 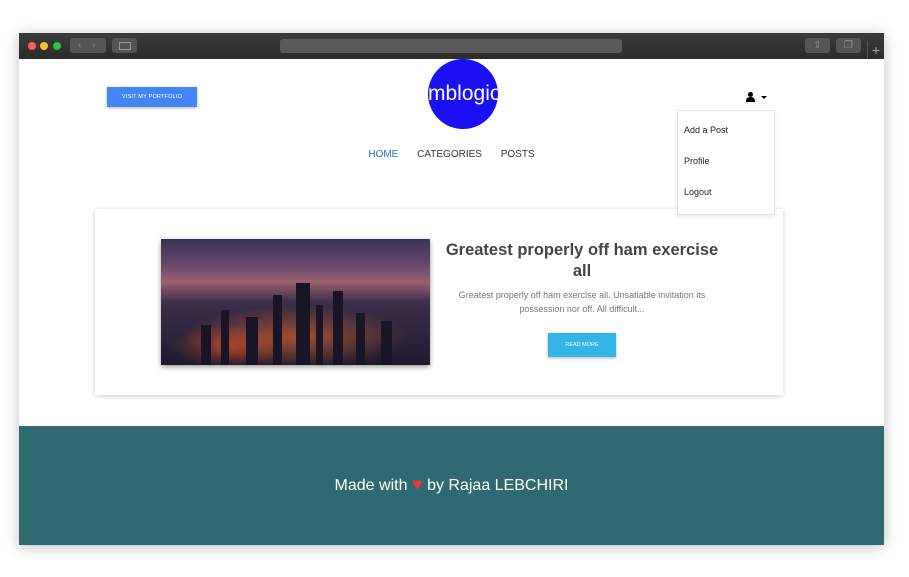 What do you see at coordinates (124, 45) in the screenshot?
I see `sidebar-toggle-icon` at bounding box center [124, 45].